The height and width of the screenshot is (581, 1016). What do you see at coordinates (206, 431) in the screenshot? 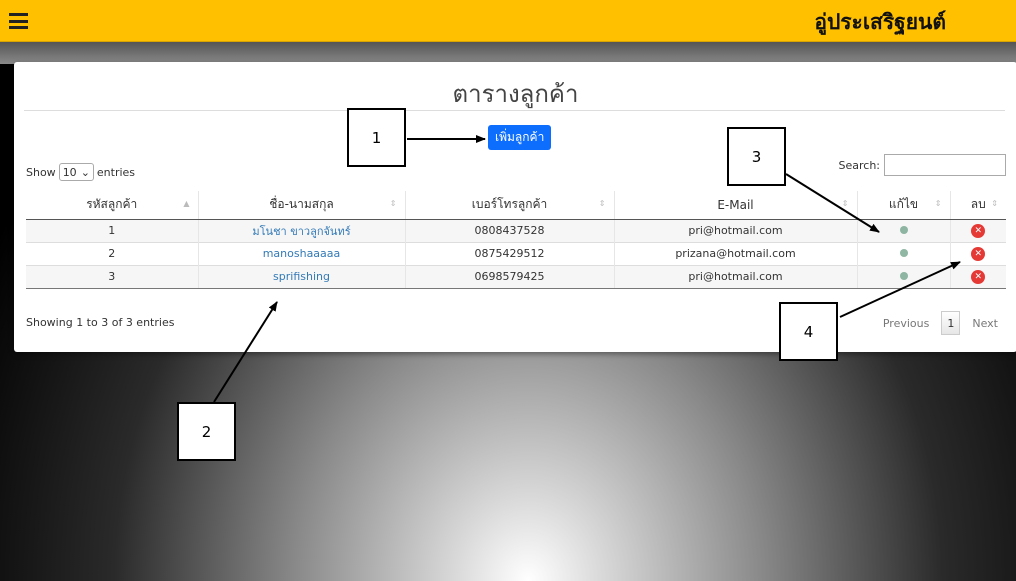
I see `callout-box-2: 2` at bounding box center [206, 431].